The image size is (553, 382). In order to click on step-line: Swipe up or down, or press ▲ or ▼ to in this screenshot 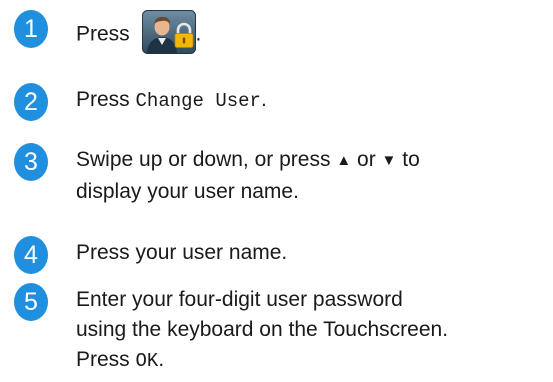, I will do `click(311, 161)`.